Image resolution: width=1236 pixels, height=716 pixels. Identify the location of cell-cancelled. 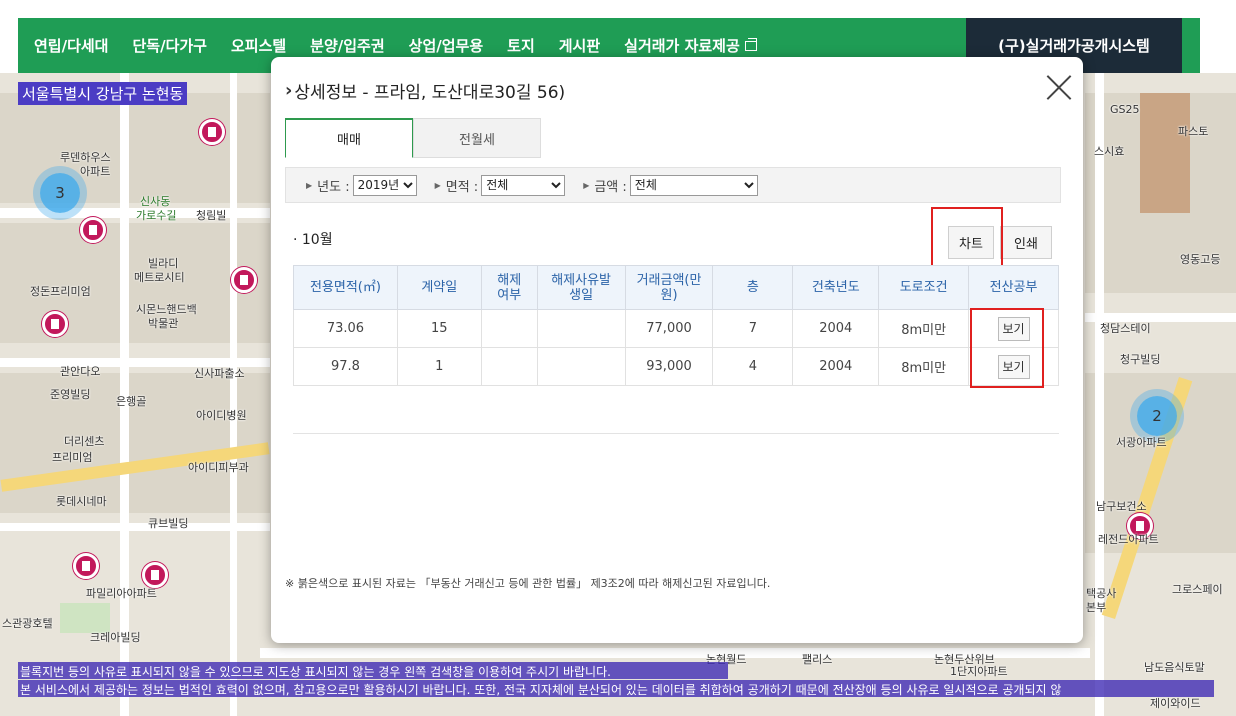
(509, 366).